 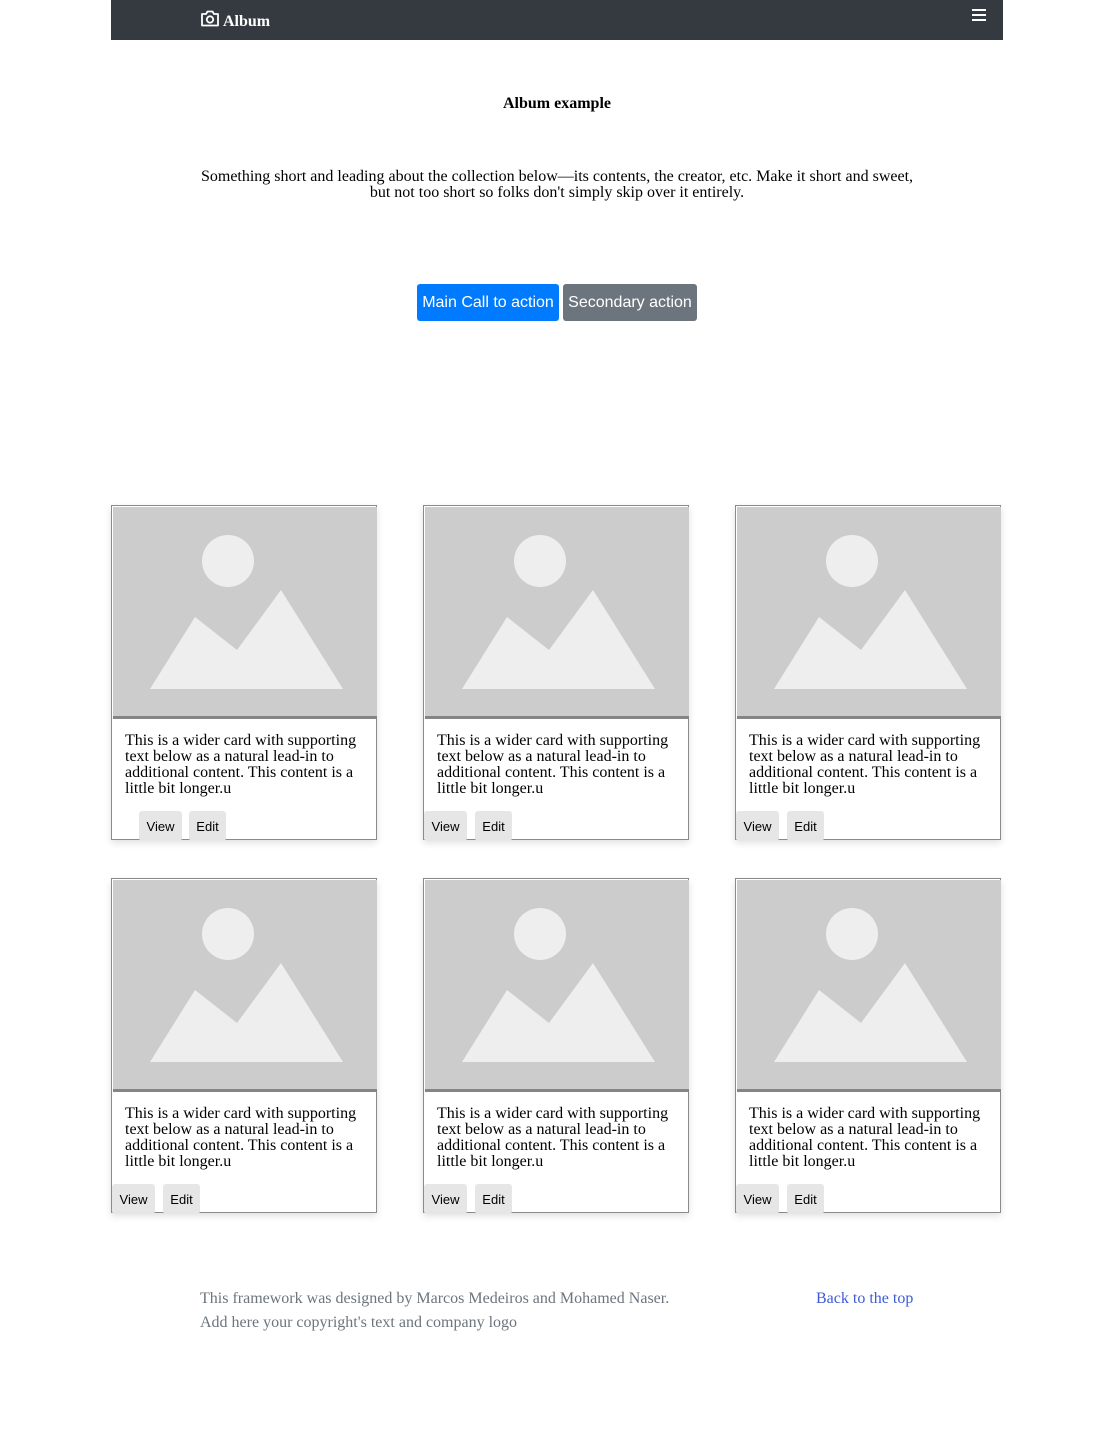 I want to click on hamburger-icon, so click(x=979, y=16).